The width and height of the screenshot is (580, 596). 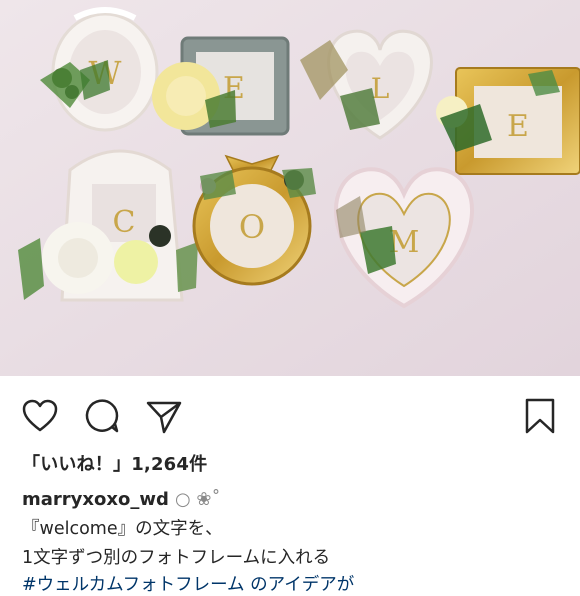 I want to click on post-actions, so click(x=290, y=414).